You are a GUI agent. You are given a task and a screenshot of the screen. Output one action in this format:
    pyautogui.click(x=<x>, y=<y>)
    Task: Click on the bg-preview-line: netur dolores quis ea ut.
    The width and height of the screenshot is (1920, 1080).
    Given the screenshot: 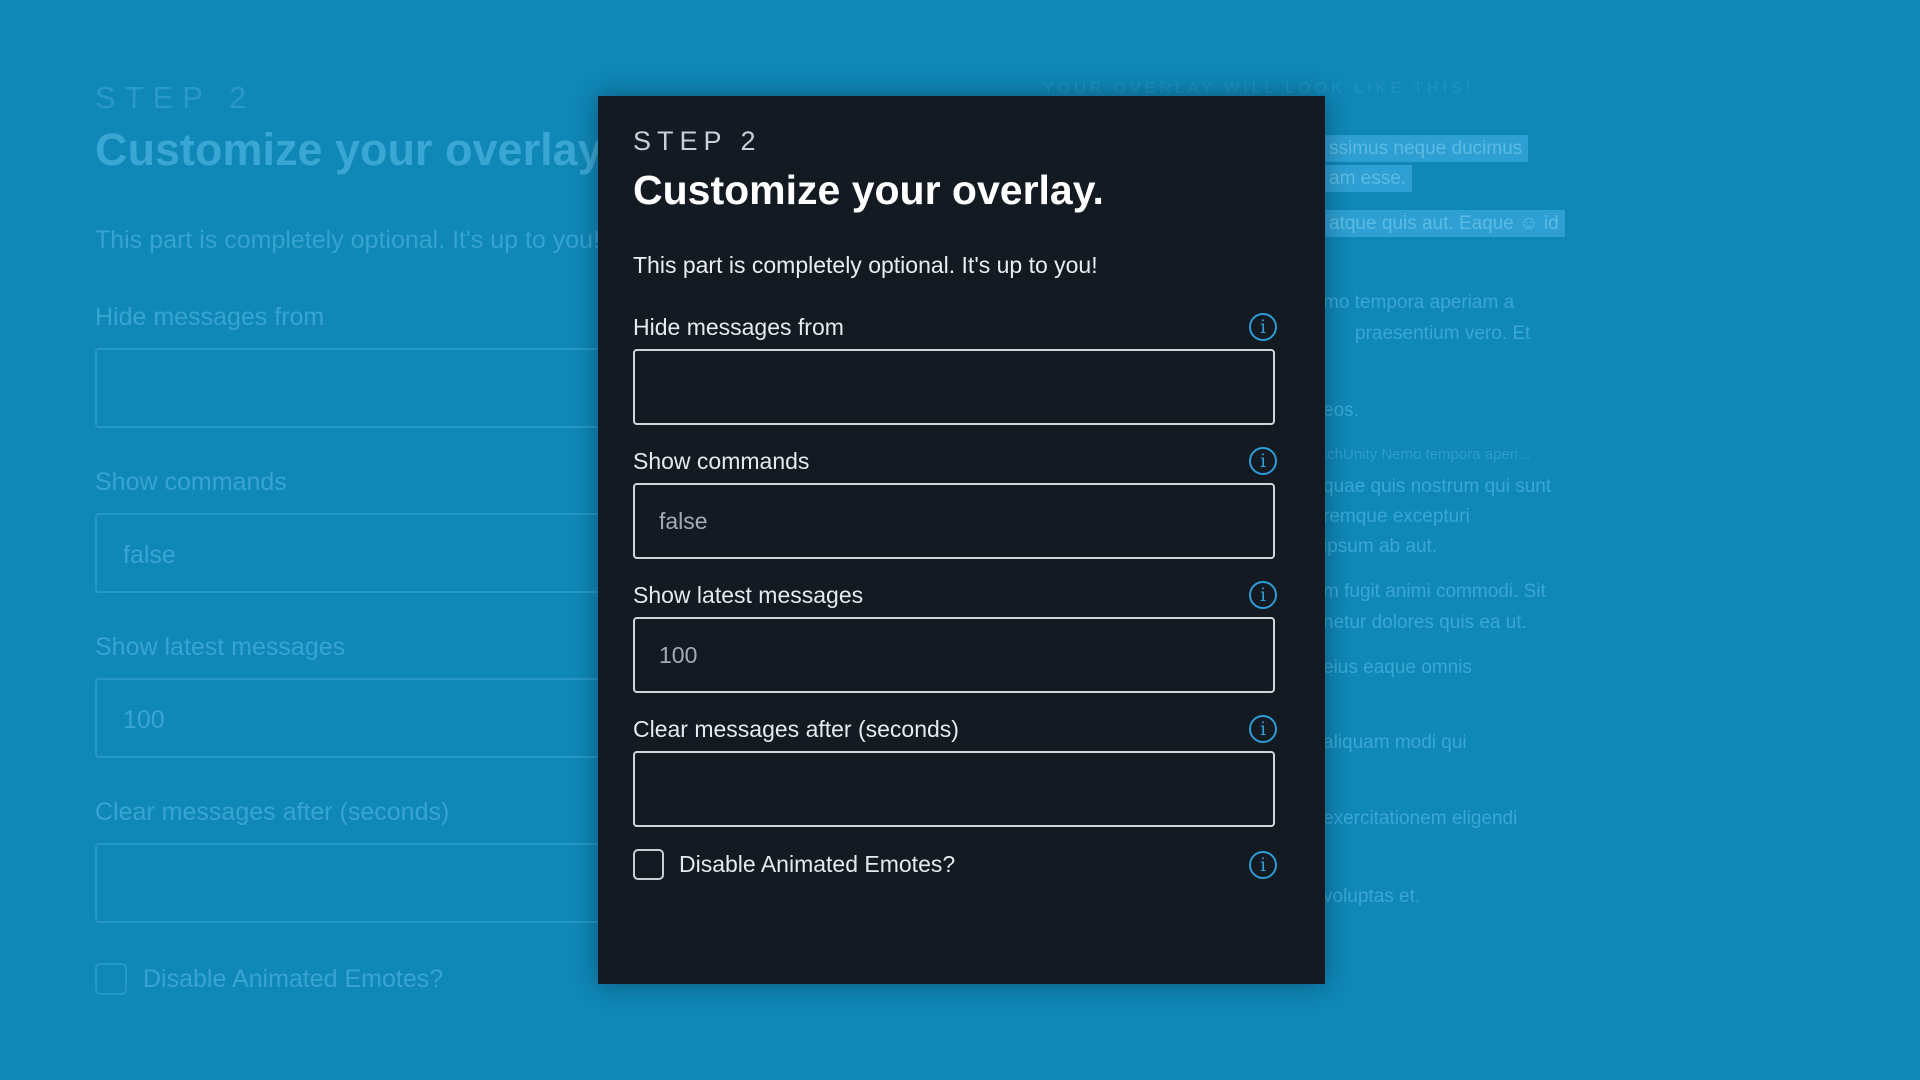 What is the action you would take?
    pyautogui.click(x=1425, y=622)
    